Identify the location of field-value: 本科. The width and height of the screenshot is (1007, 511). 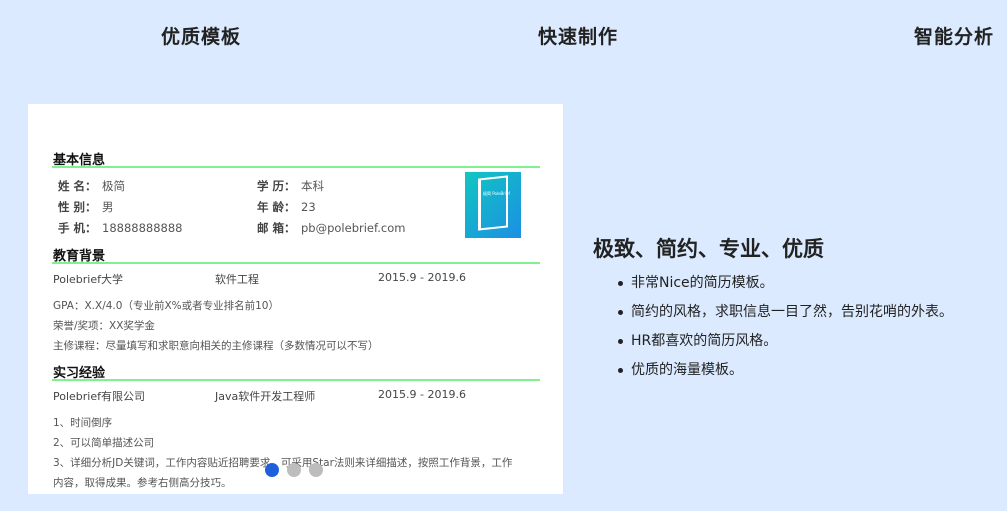
(312, 186).